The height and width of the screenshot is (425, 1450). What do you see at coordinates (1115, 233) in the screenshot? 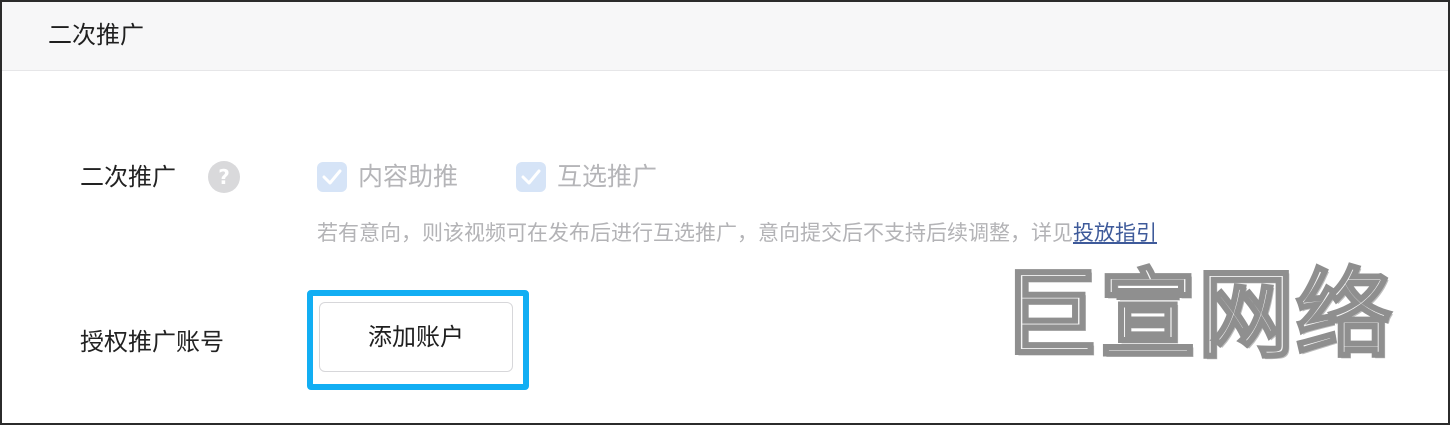
I see `placement-guide-link: 投放指引` at bounding box center [1115, 233].